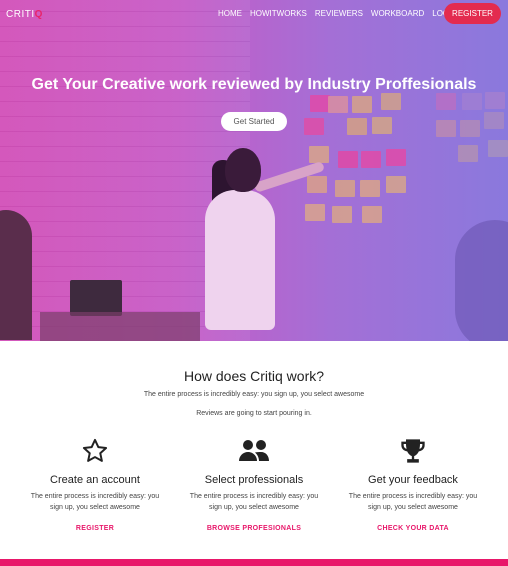 The width and height of the screenshot is (508, 566). Describe the element at coordinates (413, 480) in the screenshot. I see `step-title: Get your feedback` at that location.